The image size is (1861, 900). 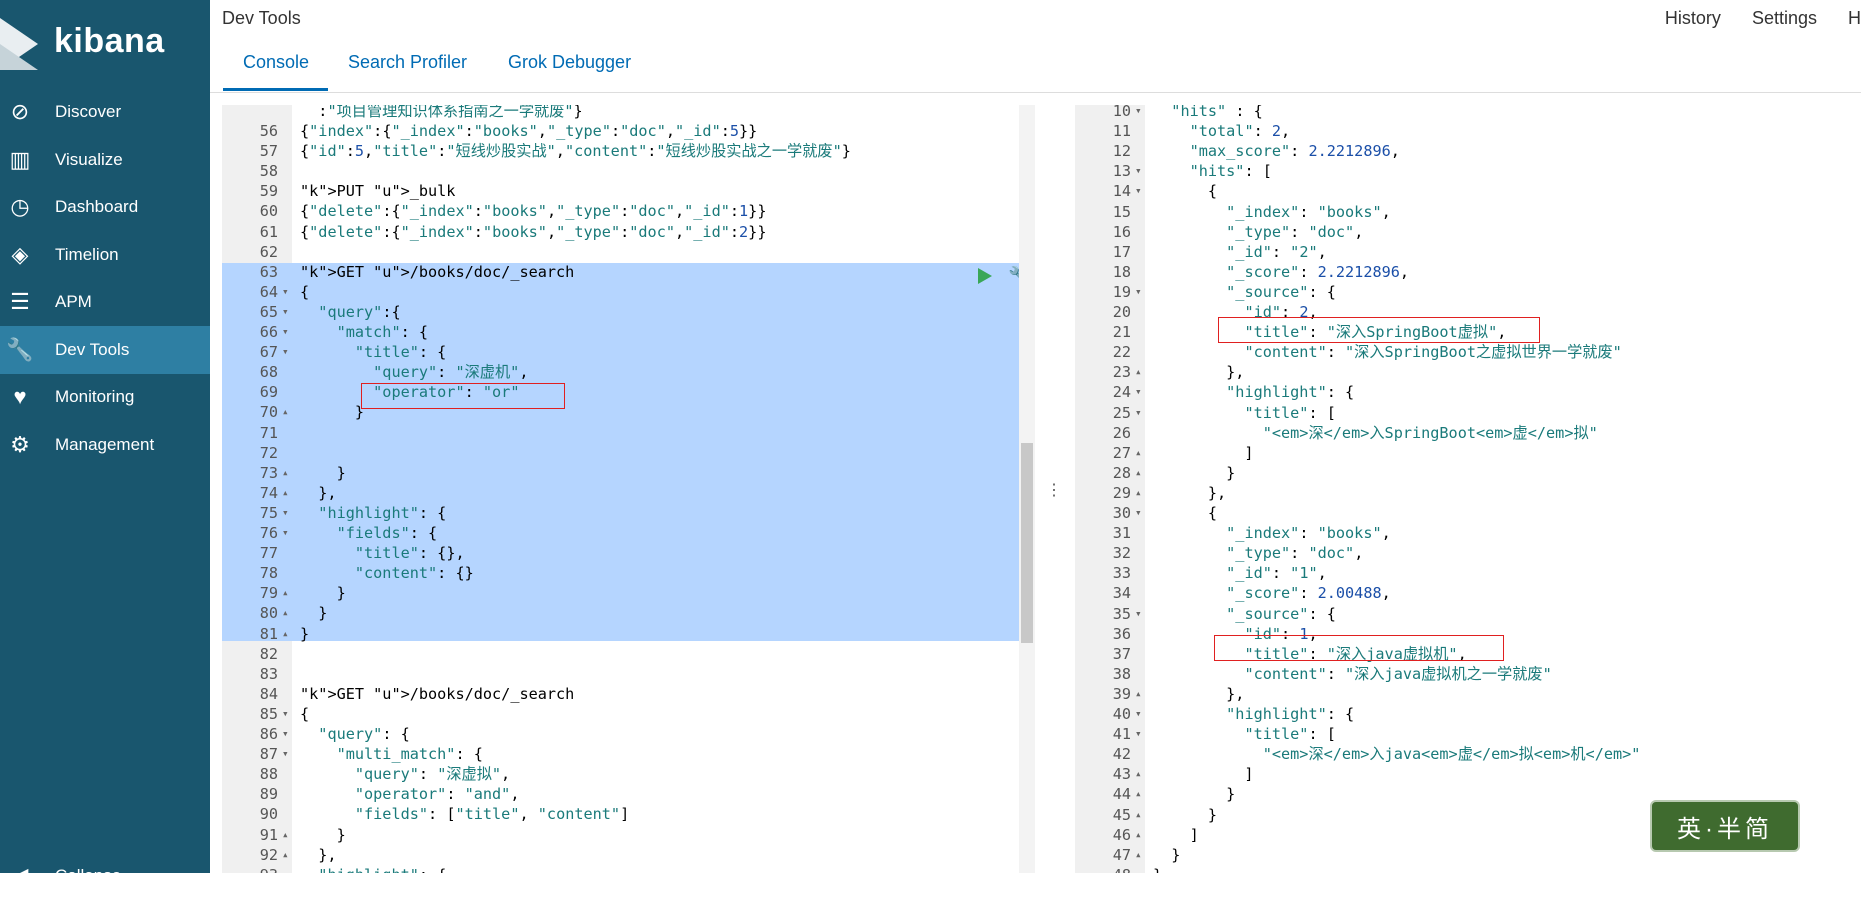 I want to click on line-number: 74, so click(x=268, y=492).